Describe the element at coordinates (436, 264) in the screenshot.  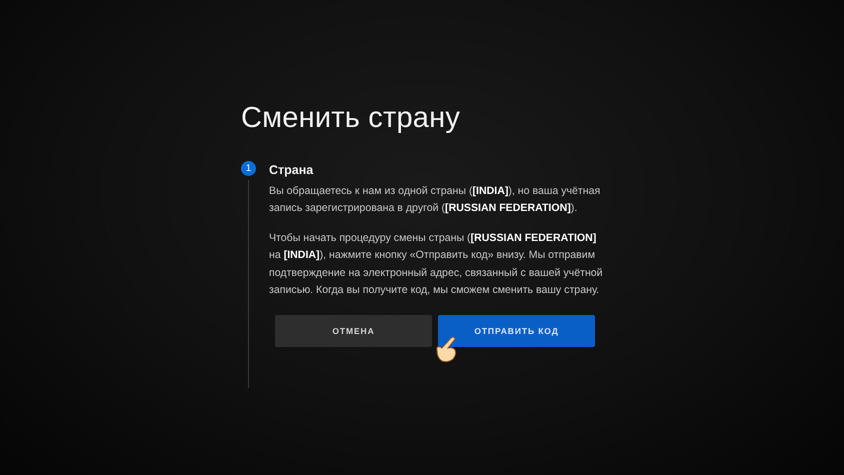
I see `paragraph: Чтобы начать процедуру смены страны ([RUSSIAN FEDERATION] на [INDIA]), нажмите кнопку «Отправить код» внизу. Мы отправим подтверждение на электронный адрес, связанный с вашей учётной записью. Когда вы получите код, мы сможем сменить вашу страну.` at that location.